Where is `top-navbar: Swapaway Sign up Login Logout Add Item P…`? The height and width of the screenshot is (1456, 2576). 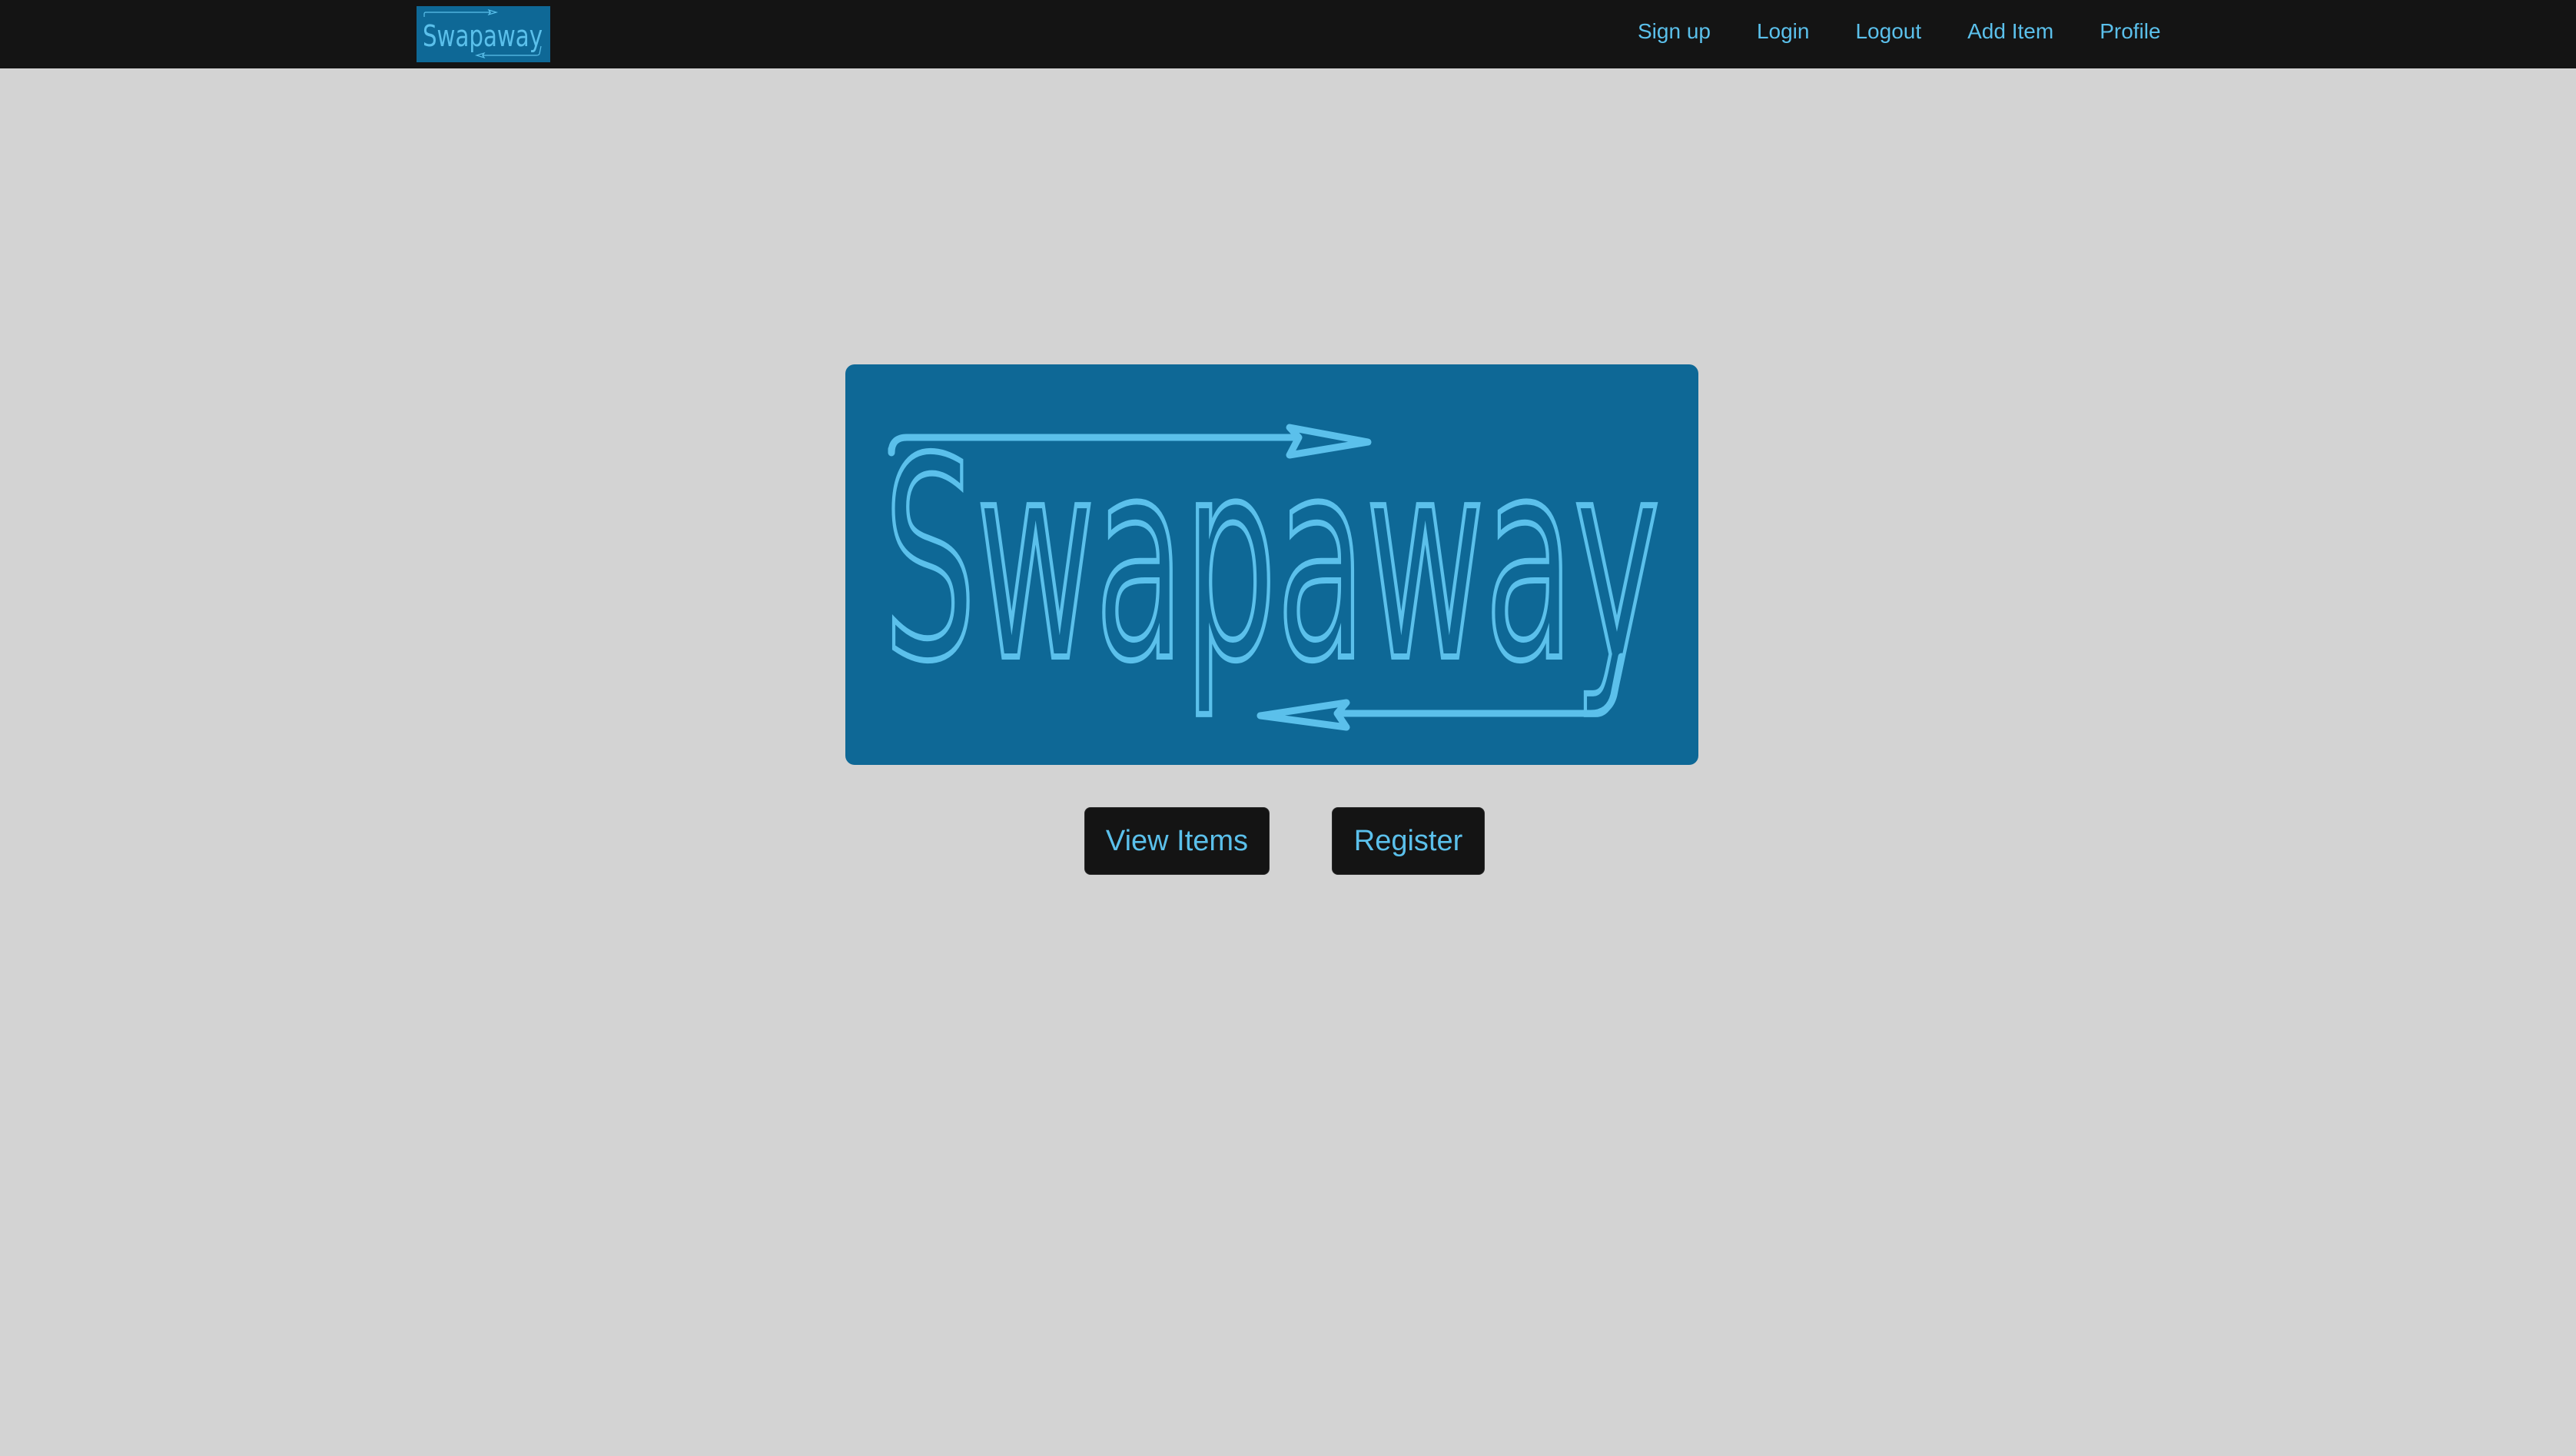
top-navbar: Swapaway Sign up Login Logout Add Item P… is located at coordinates (1288, 34).